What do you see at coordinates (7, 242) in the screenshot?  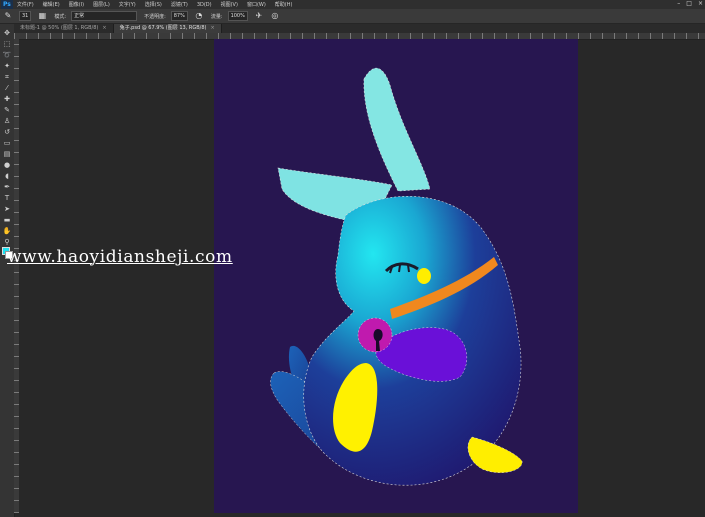 I see `zoom-tool-icon: ⚲` at bounding box center [7, 242].